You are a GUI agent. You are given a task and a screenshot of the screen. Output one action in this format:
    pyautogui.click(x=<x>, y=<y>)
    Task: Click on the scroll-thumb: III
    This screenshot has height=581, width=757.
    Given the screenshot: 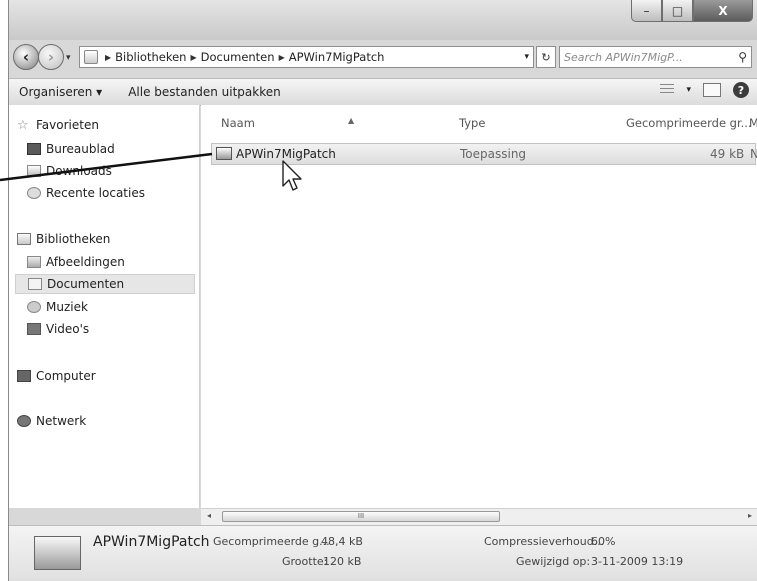 What is the action you would take?
    pyautogui.click(x=361, y=516)
    